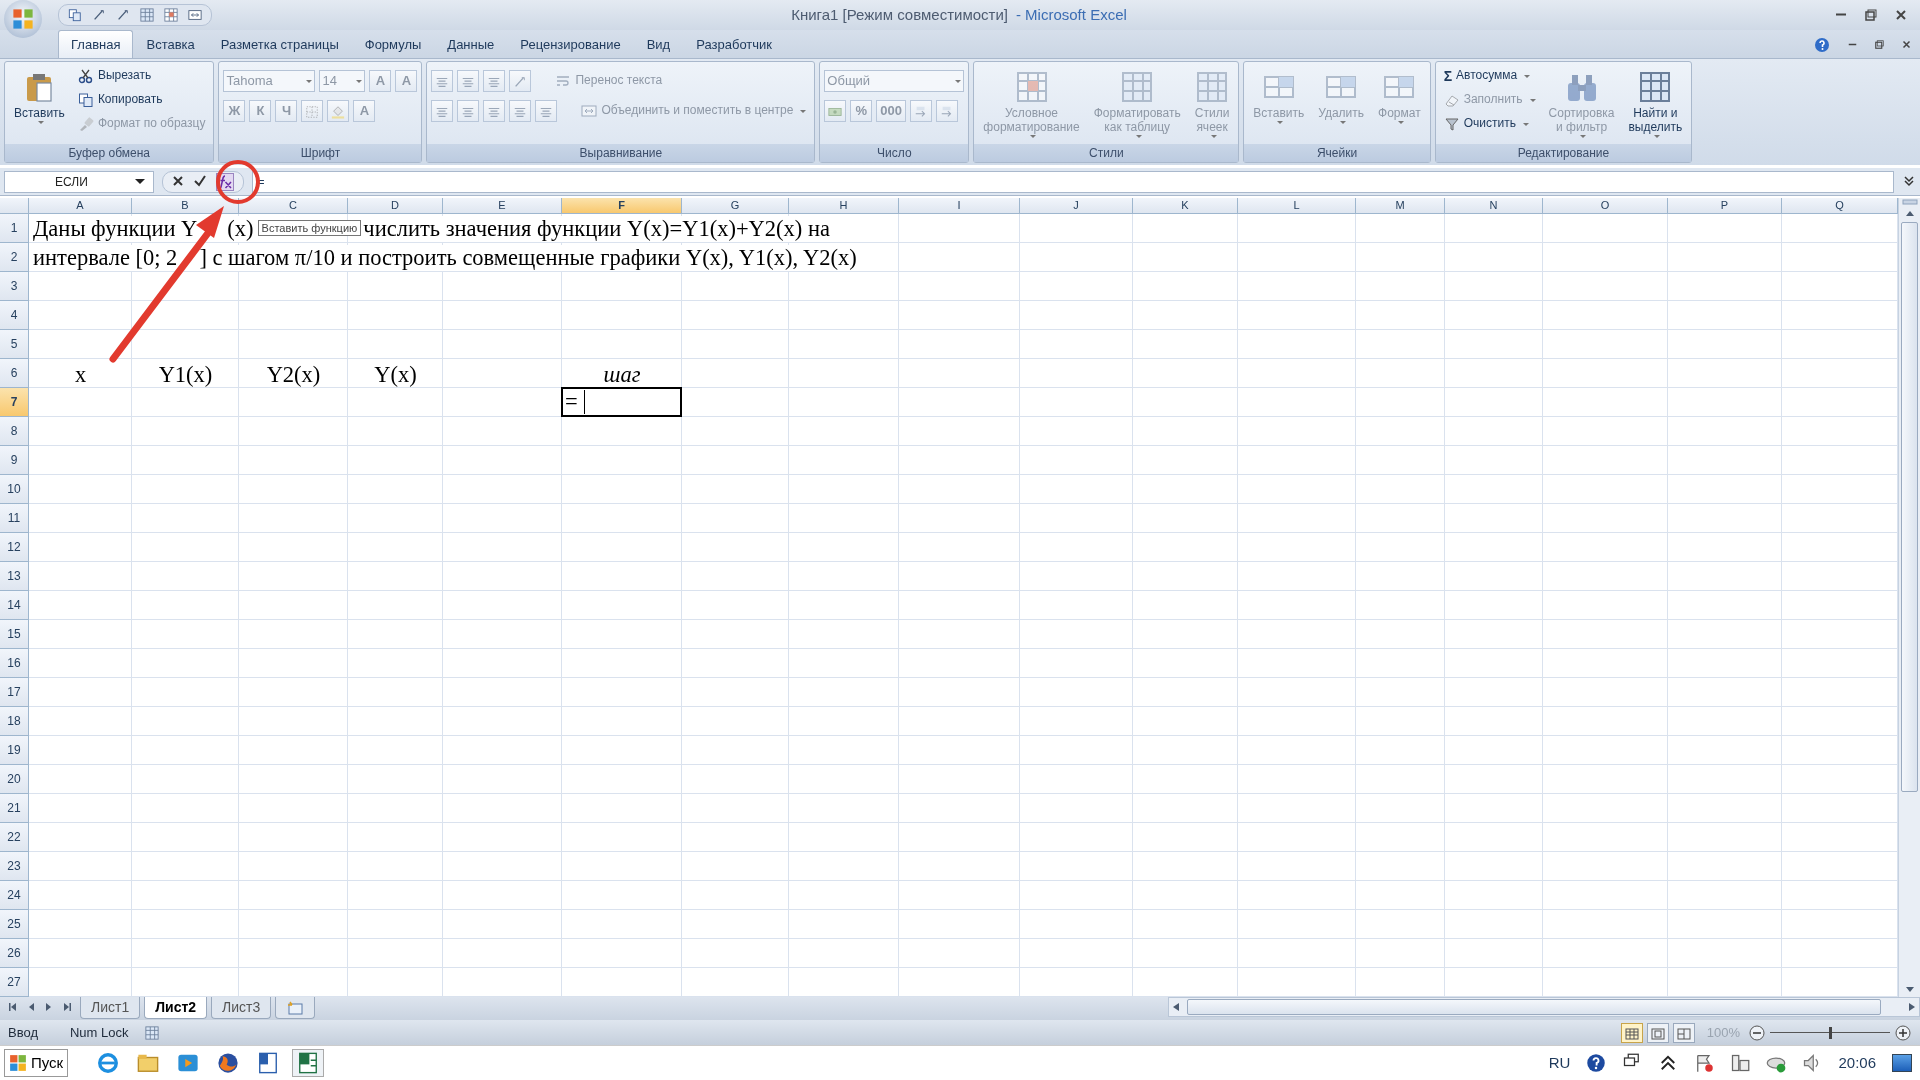 The image size is (1920, 1080). What do you see at coordinates (14, 605) in the screenshot?
I see `row-header: 14` at bounding box center [14, 605].